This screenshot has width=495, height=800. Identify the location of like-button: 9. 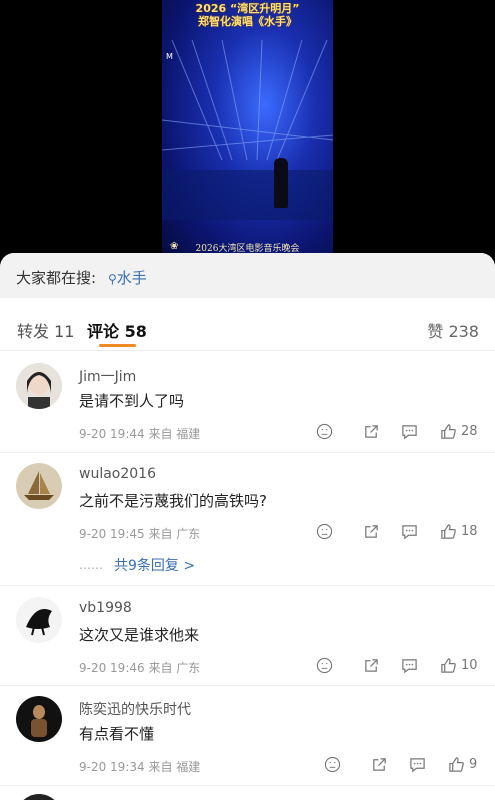
(462, 764).